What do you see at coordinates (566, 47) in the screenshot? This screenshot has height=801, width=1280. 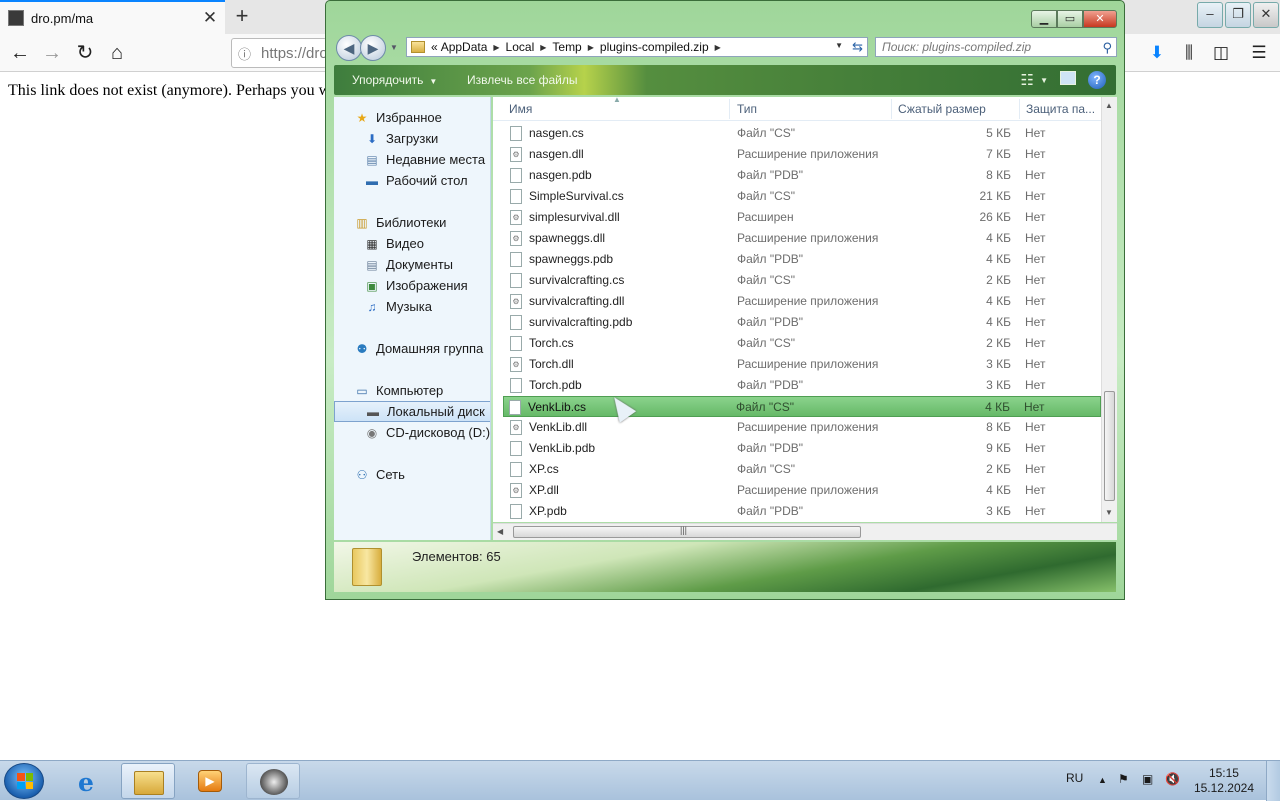 I see `breadcrumb-temp: Temp` at bounding box center [566, 47].